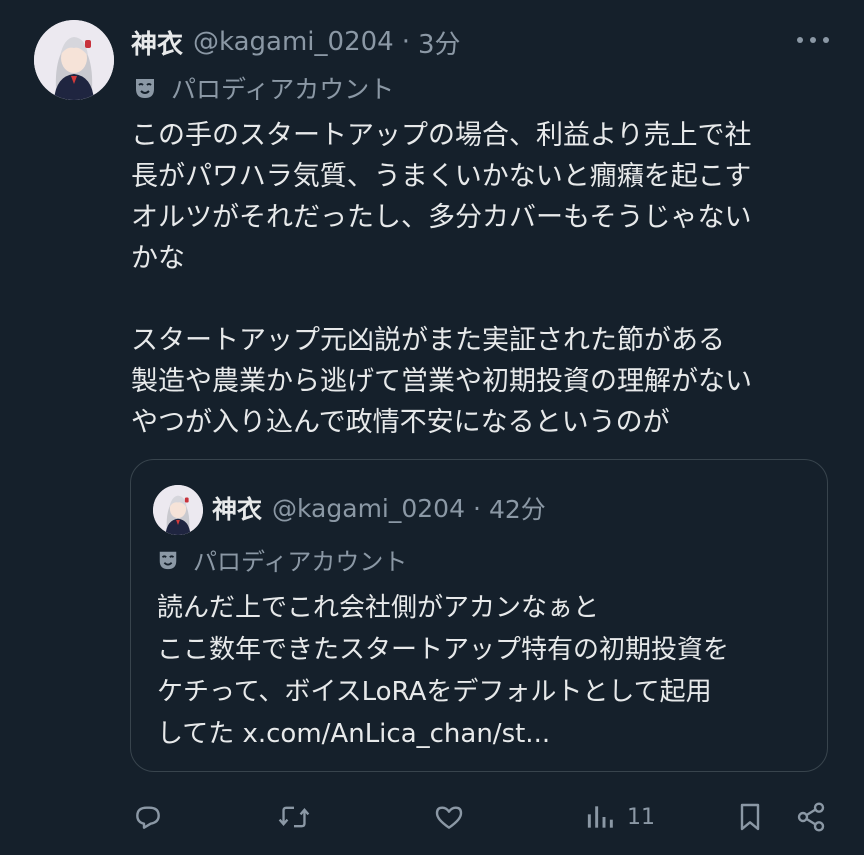 Image resolution: width=864 pixels, height=855 pixels. Describe the element at coordinates (443, 650) in the screenshot. I see `quoted-text-line: ここ数年できたスタートアップ特有の初期投資を` at that location.